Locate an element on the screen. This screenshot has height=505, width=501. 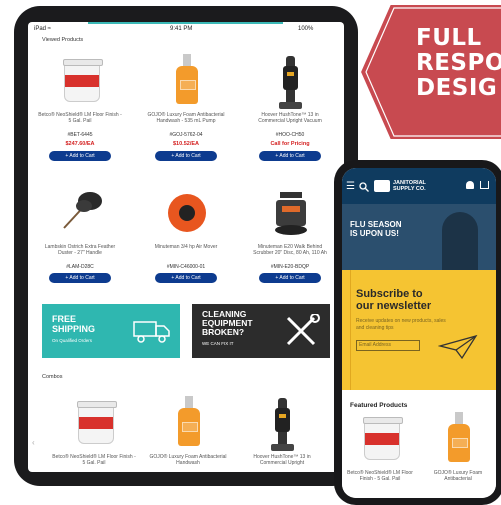
duster-image is located at coordinates (82, 210).